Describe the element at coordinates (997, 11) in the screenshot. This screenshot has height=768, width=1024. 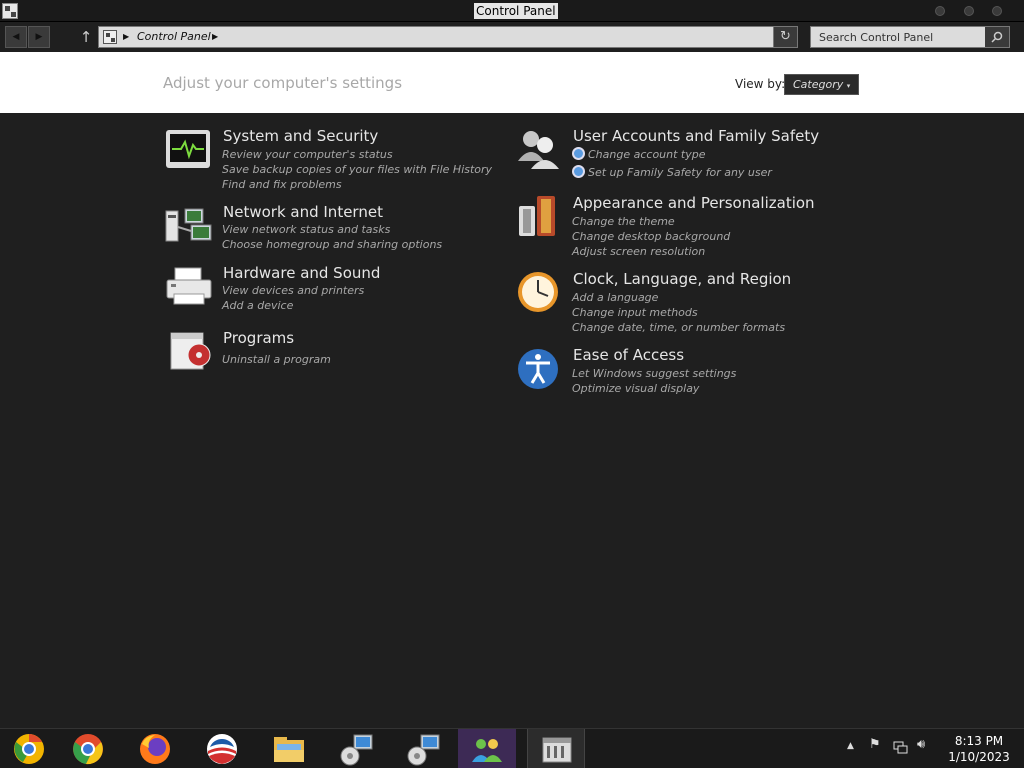
I see `close-button` at that location.